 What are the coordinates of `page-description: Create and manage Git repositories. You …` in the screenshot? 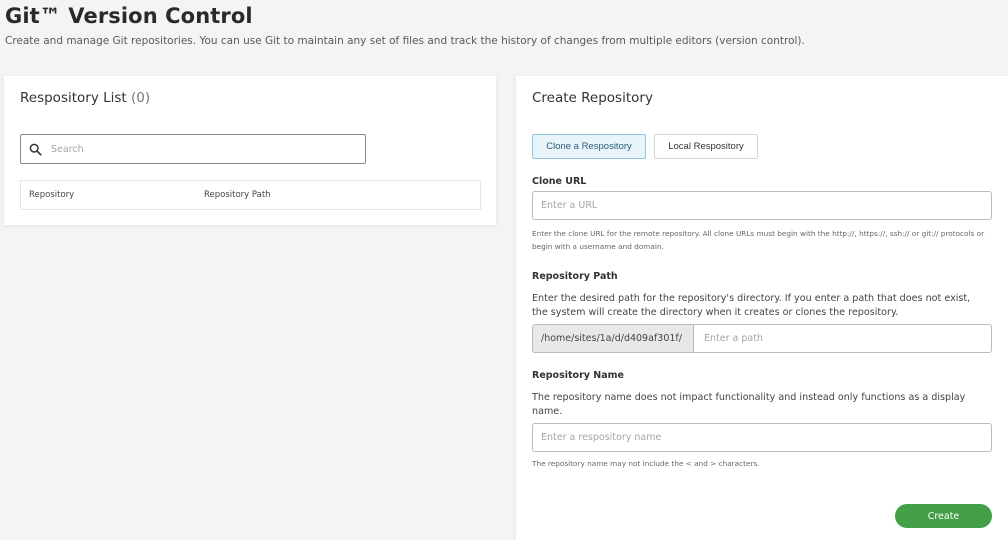 It's located at (405, 41).